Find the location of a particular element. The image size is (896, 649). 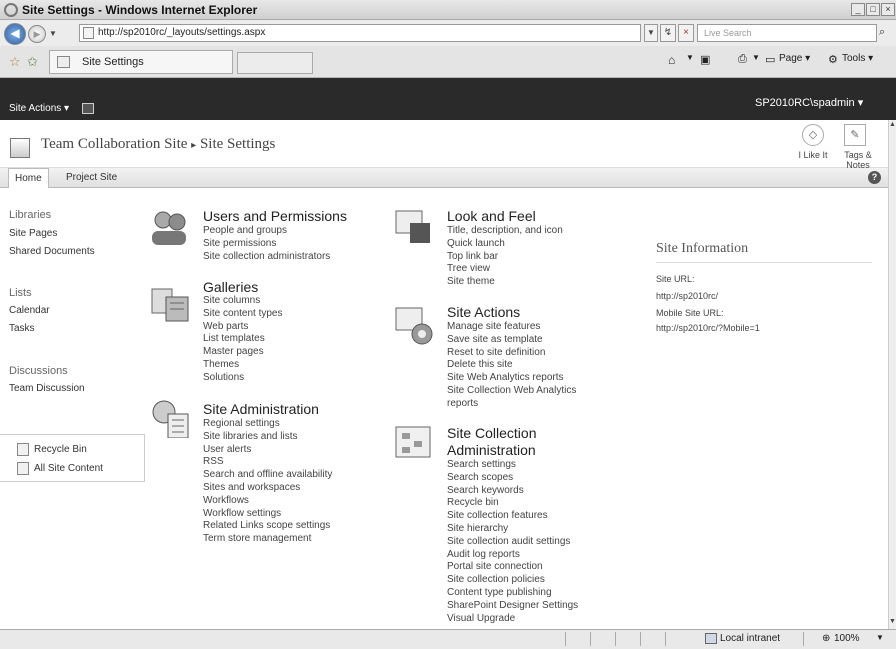

back-arrow-icon: ◀ is located at coordinates (15, 34).